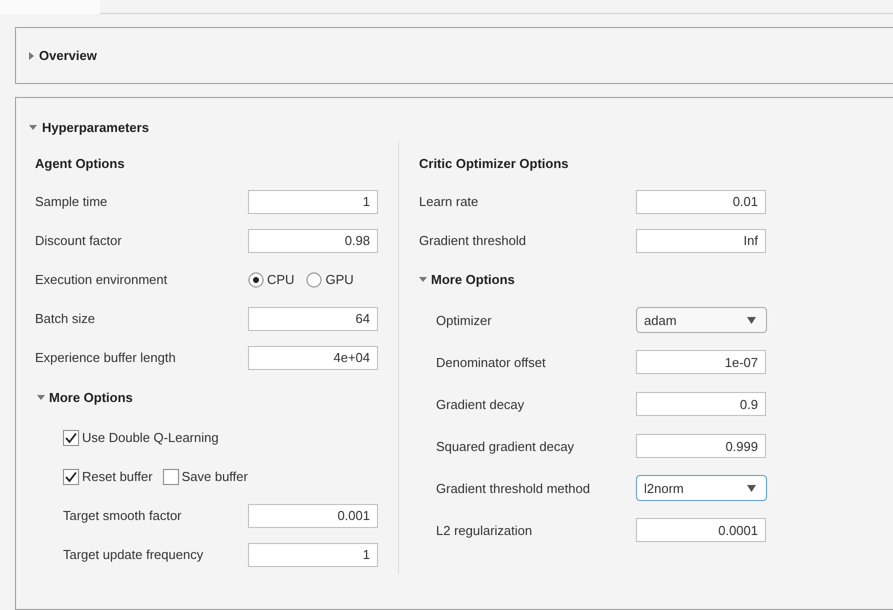  What do you see at coordinates (464, 320) in the screenshot?
I see `field-label: Optimizer` at bounding box center [464, 320].